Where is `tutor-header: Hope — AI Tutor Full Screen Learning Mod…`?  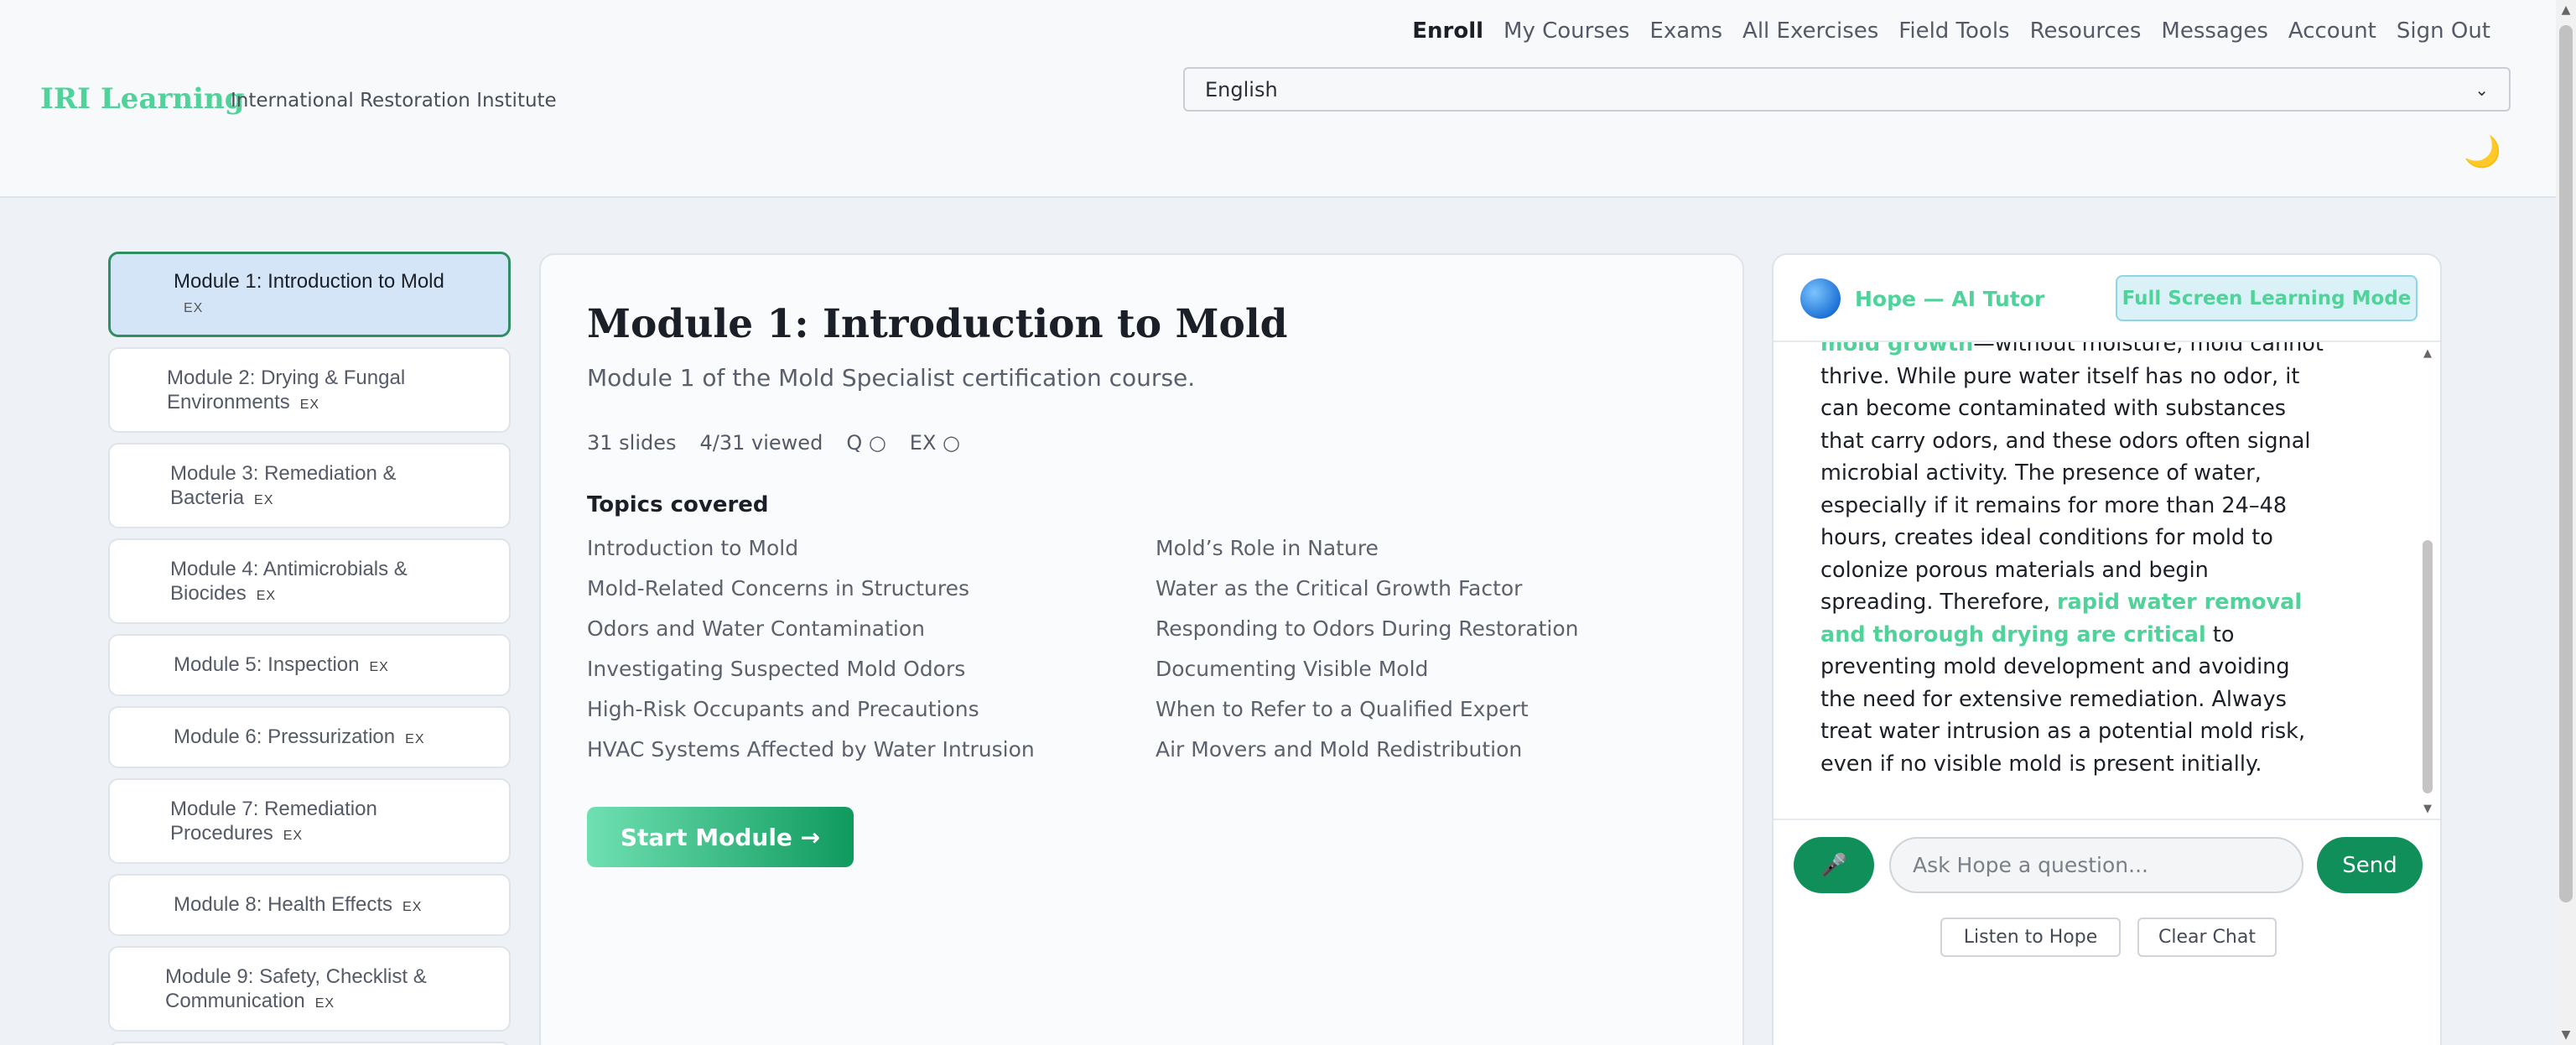
tutor-header: Hope — AI Tutor Full Screen Learning Mod… is located at coordinates (2107, 298).